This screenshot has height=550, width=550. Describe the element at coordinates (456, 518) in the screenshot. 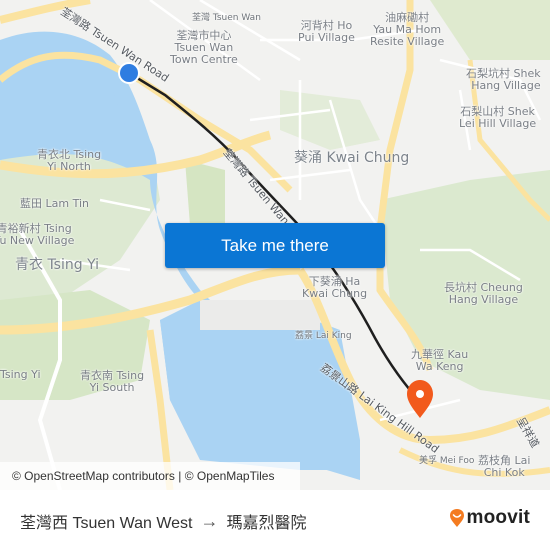

I see `moovit-pin-icon` at that location.